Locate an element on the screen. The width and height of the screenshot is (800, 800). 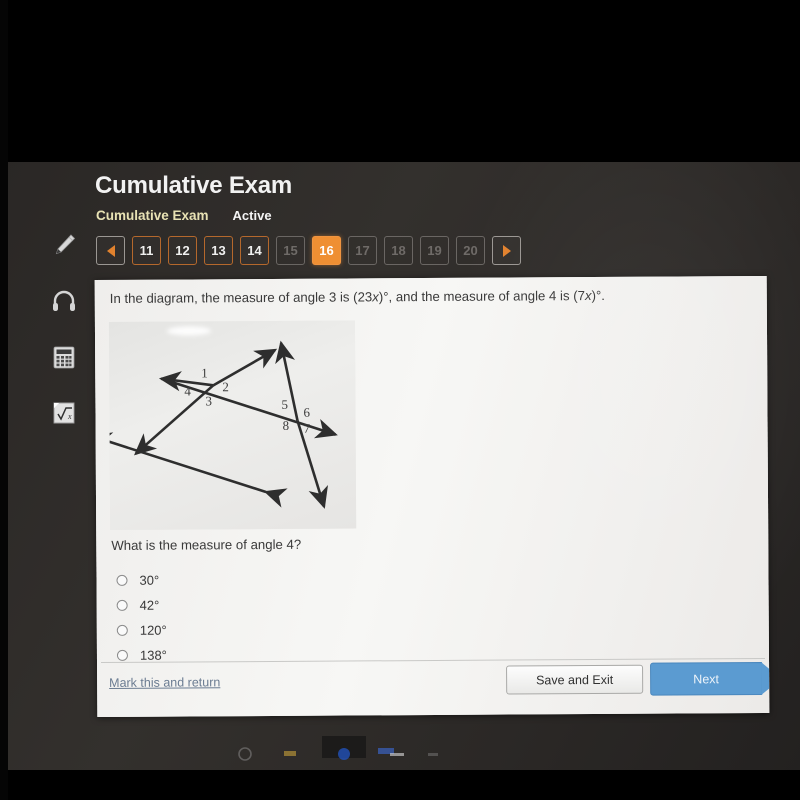
mark-this-and-return-link: Mark this and return is located at coordinates (164, 682).